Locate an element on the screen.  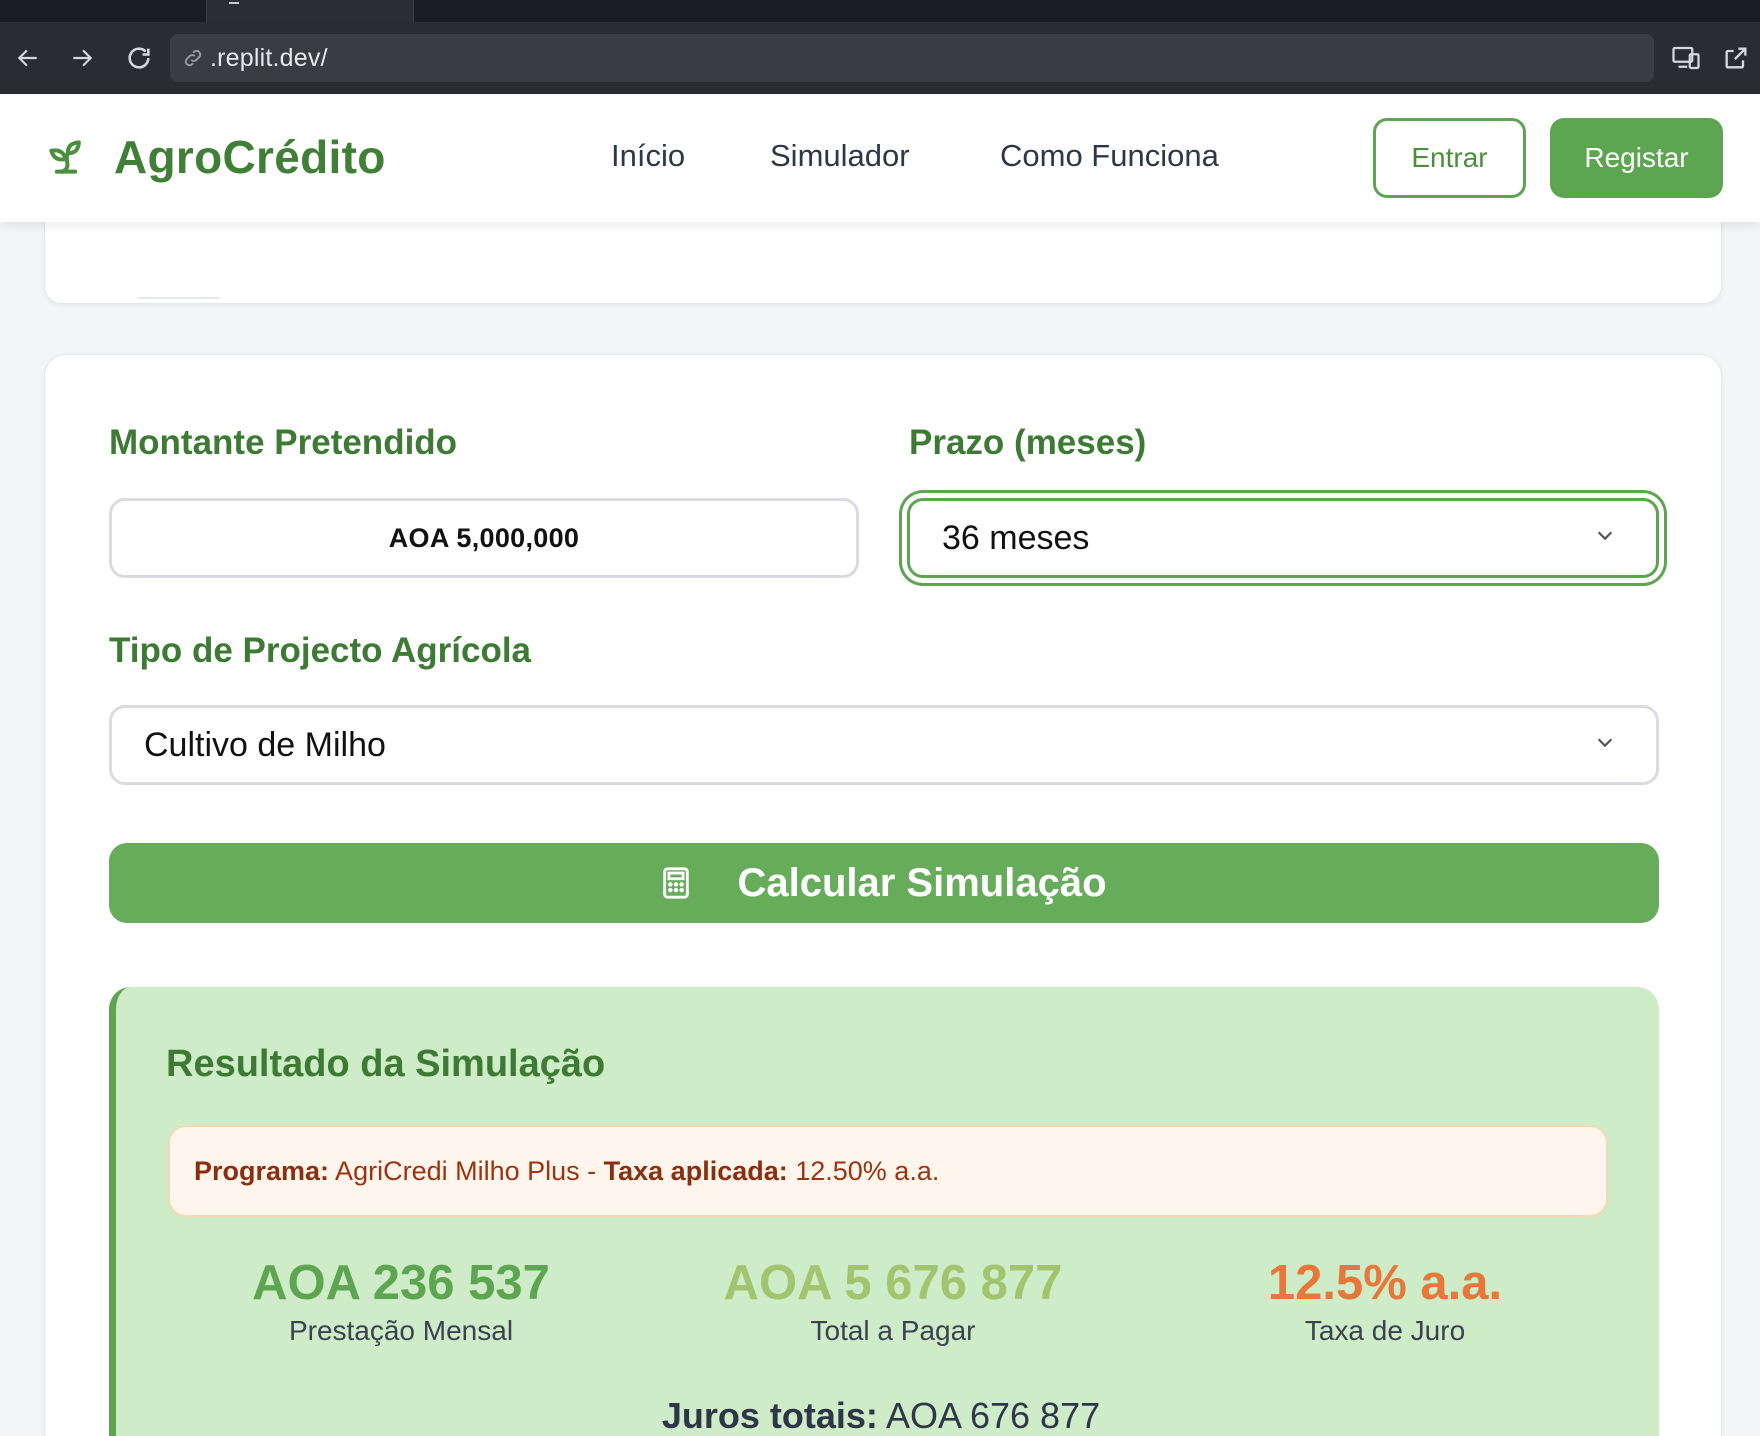
calculate-button: Calcular Simulação is located at coordinates (884, 883).